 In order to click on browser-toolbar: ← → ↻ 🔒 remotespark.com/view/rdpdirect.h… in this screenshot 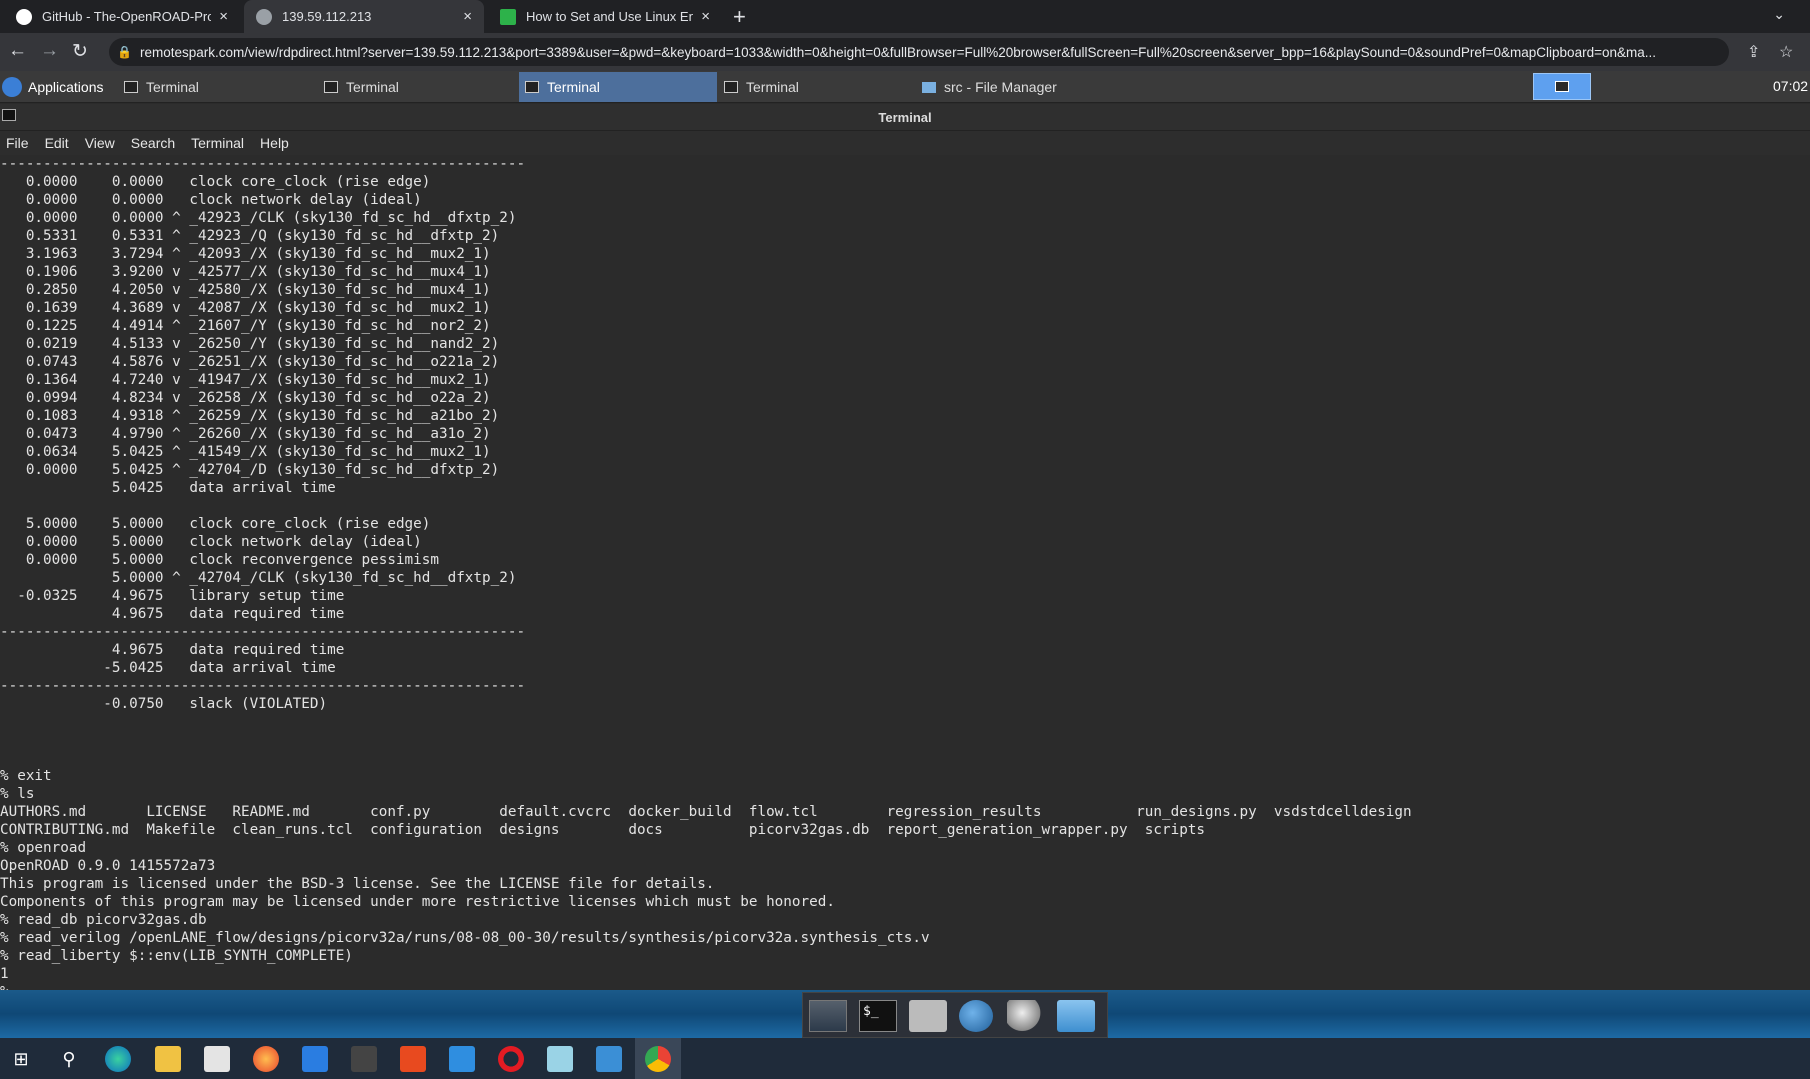, I will do `click(905, 52)`.